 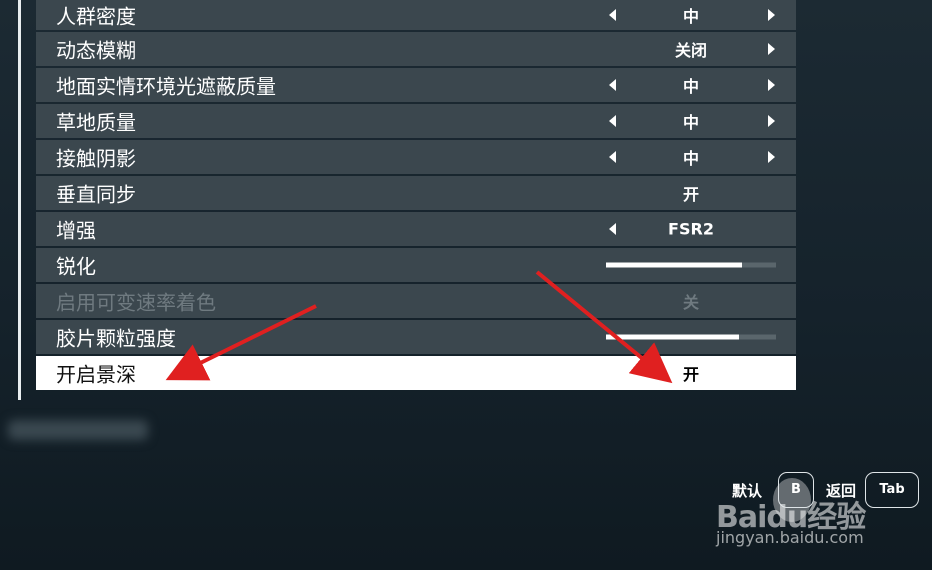 What do you see at coordinates (690, 50) in the screenshot?
I see `setting-value: 关闭` at bounding box center [690, 50].